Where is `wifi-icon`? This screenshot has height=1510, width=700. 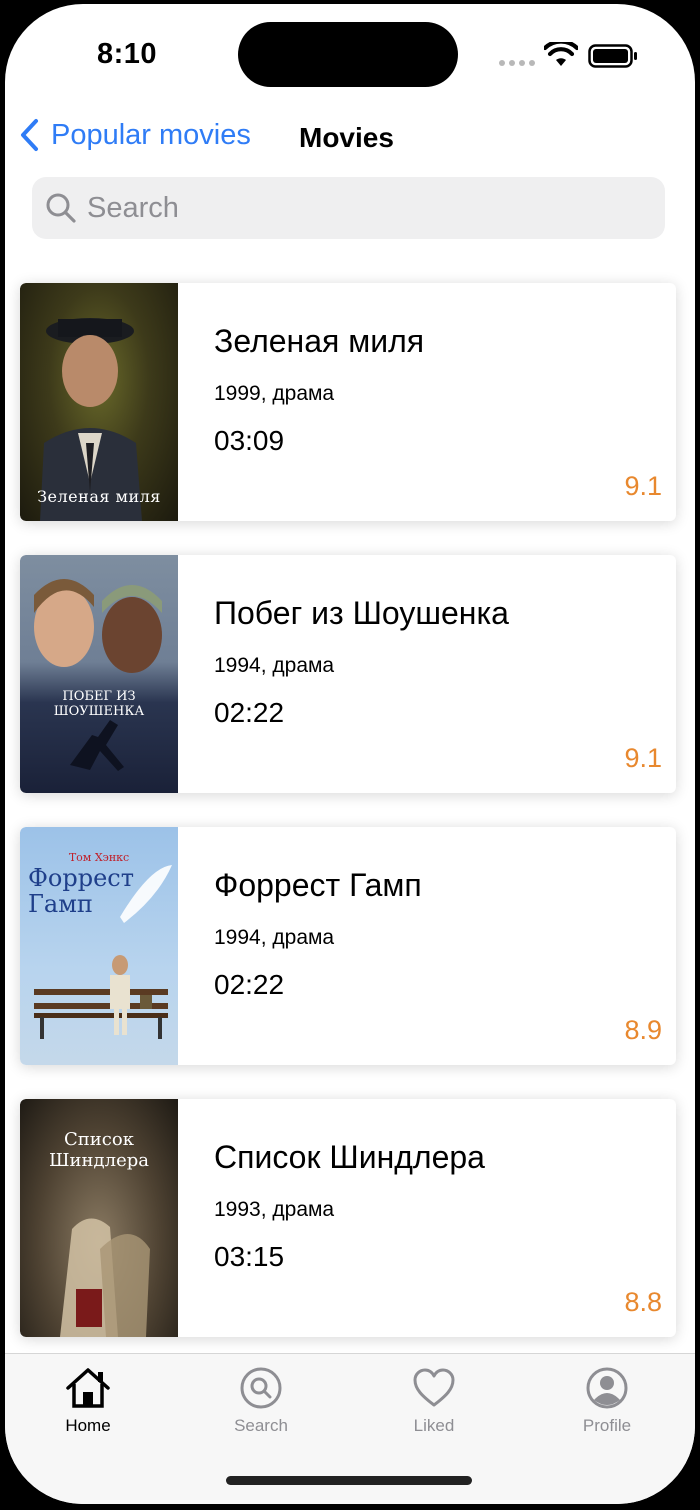 wifi-icon is located at coordinates (561, 54).